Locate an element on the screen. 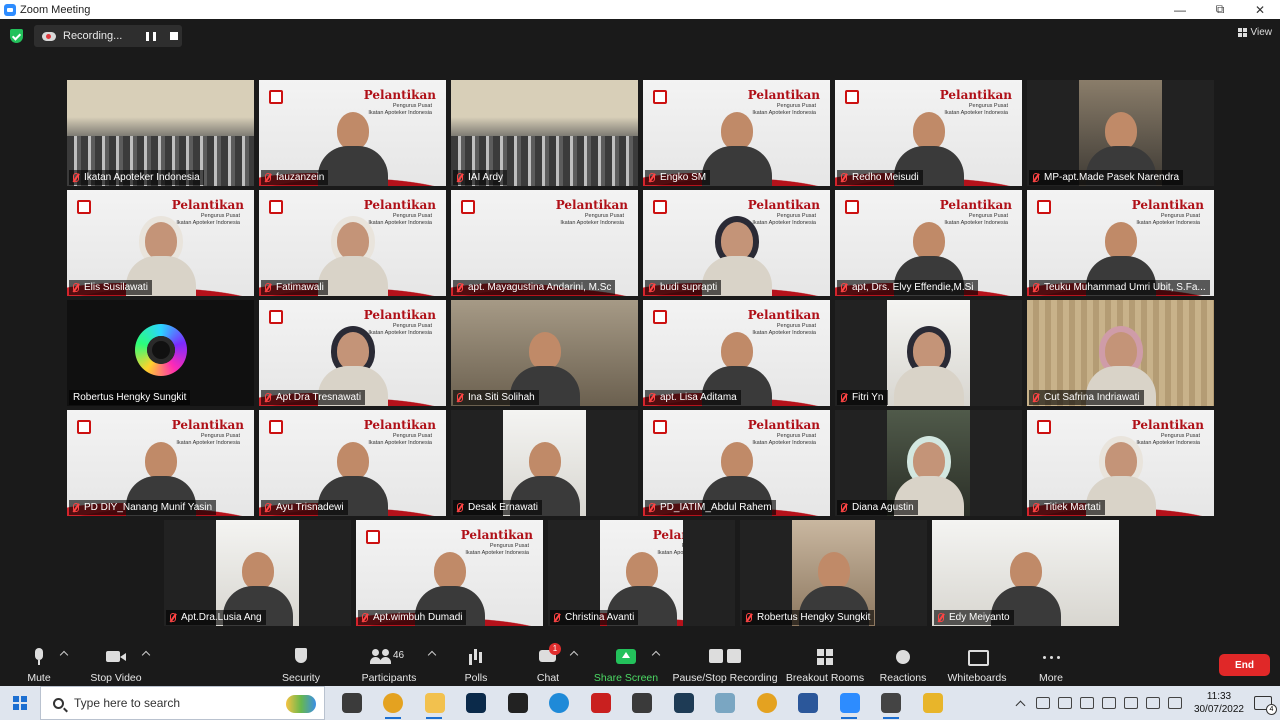  participant-tile: Fitri Yn is located at coordinates (928, 353).